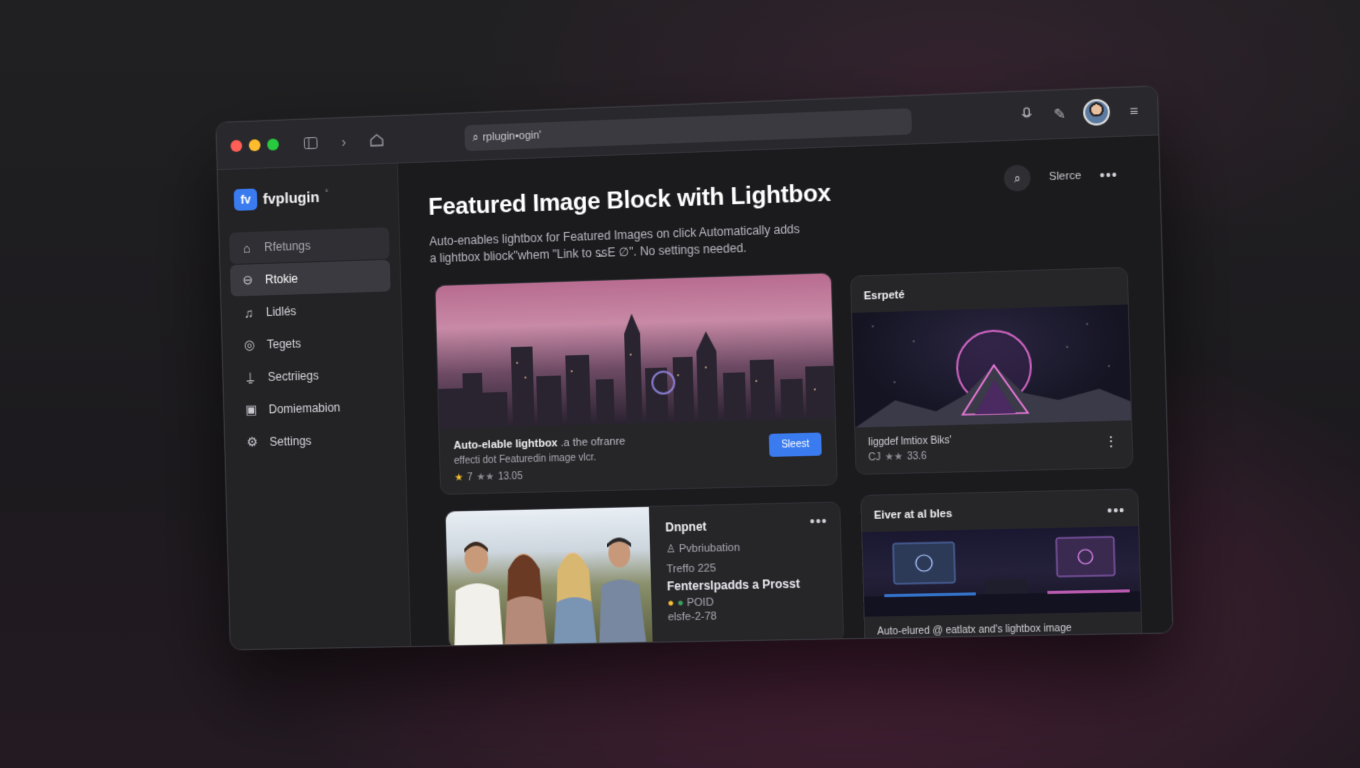  What do you see at coordinates (304, 408) in the screenshot?
I see `sidebar-item-label: Domiemabion` at bounding box center [304, 408].